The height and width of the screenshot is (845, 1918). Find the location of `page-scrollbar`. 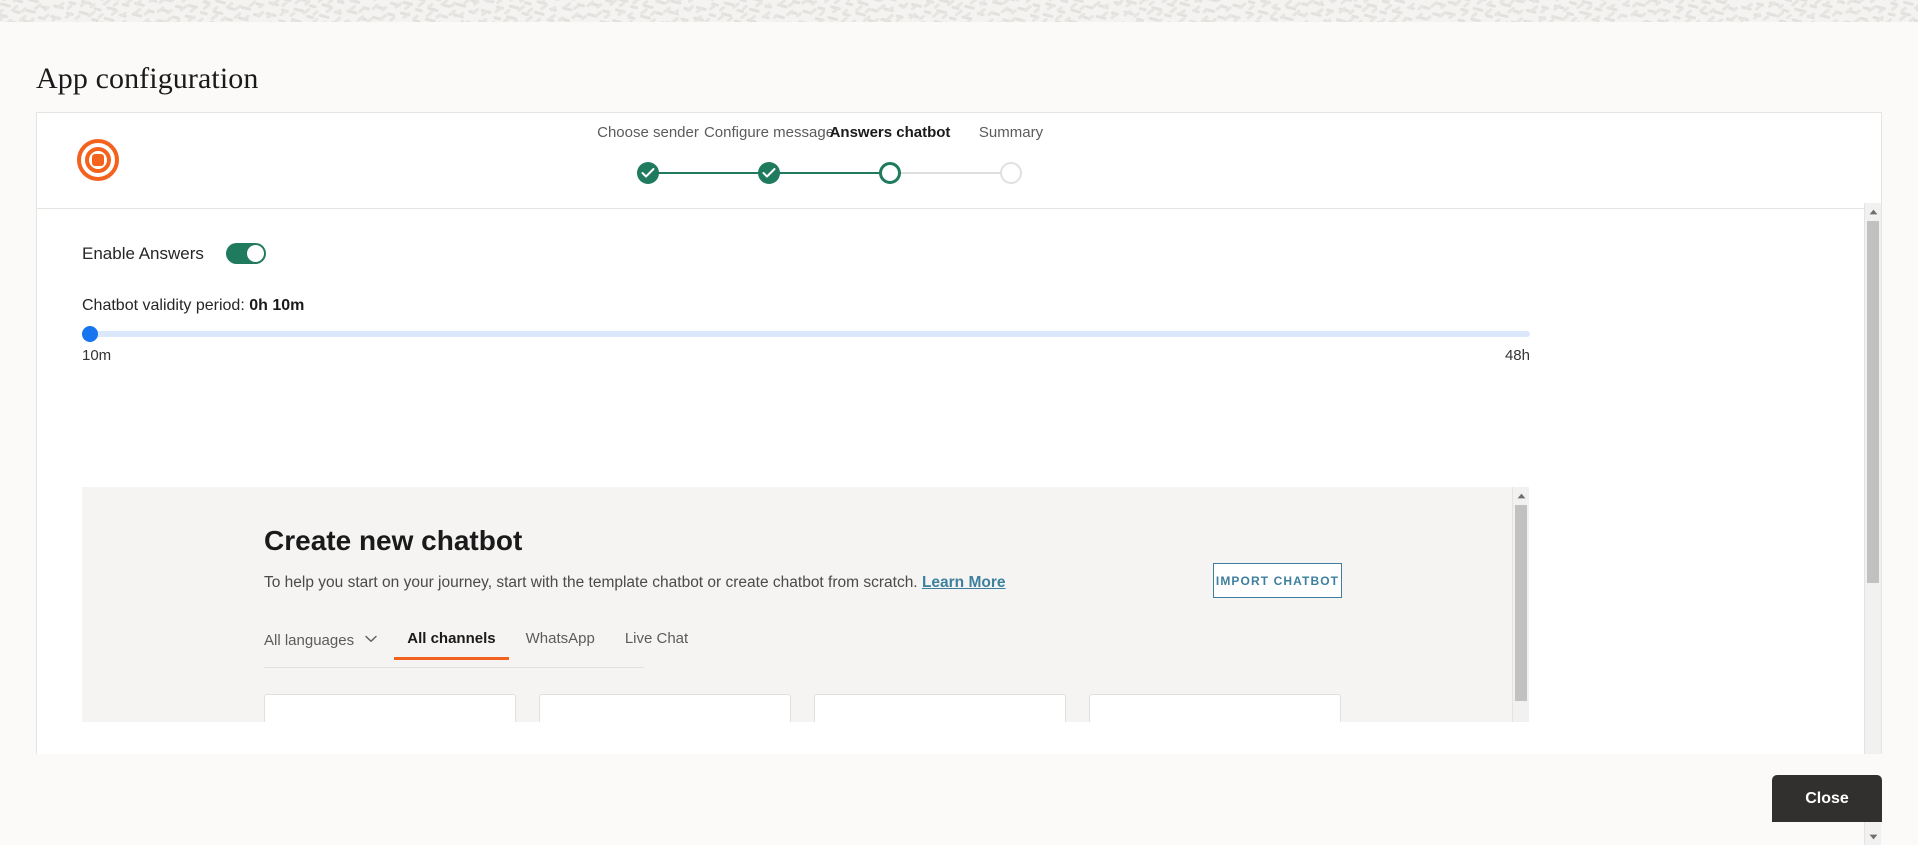

page-scrollbar is located at coordinates (1872, 524).